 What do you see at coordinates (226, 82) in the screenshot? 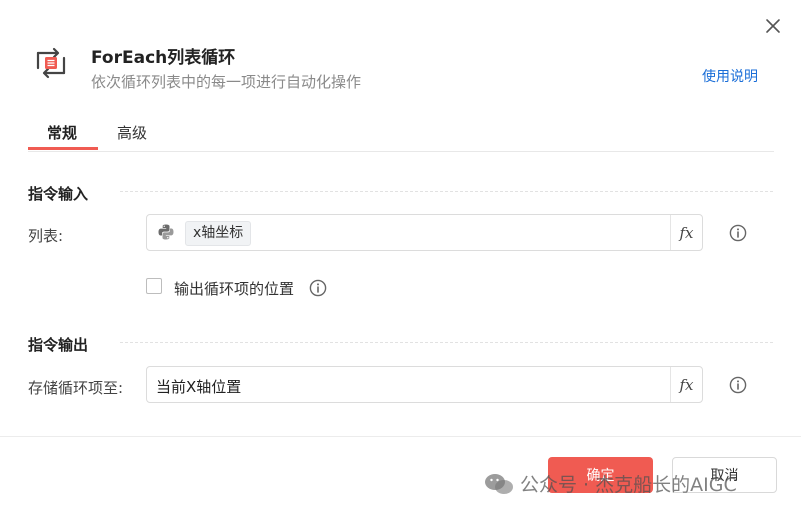
I see `dialog-subtitle: 依次循环列表中的每一项进行自动化操作` at bounding box center [226, 82].